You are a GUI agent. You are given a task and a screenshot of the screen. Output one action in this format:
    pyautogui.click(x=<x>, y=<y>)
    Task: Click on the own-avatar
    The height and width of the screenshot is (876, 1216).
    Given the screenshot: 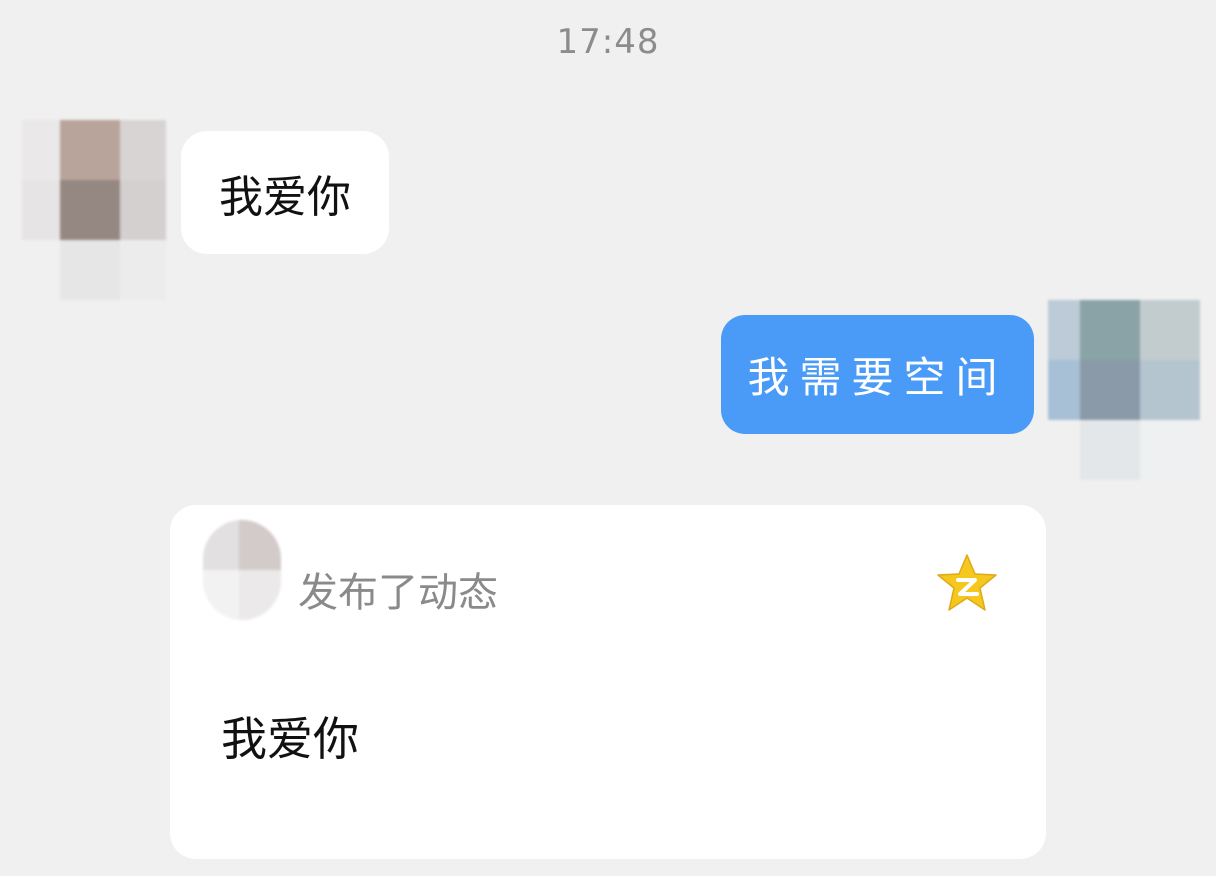 What is the action you would take?
    pyautogui.click(x=1124, y=390)
    